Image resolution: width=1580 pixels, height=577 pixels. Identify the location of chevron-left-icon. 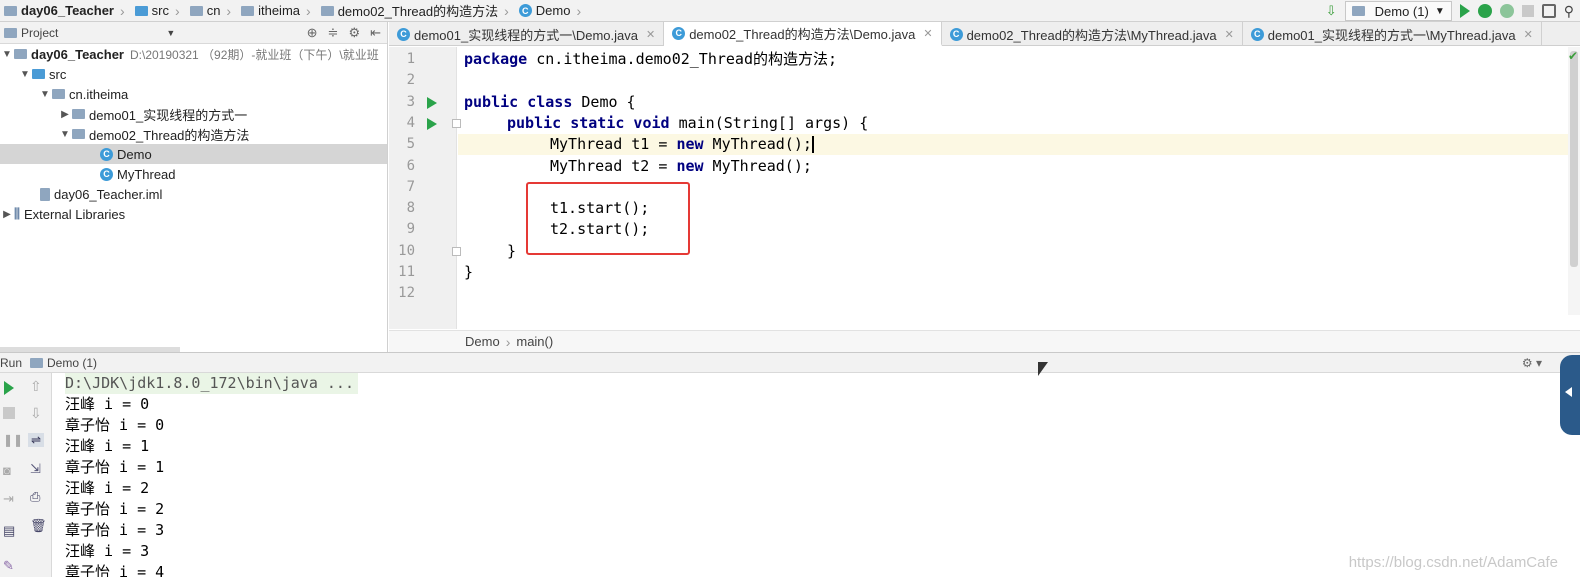
(1568, 392).